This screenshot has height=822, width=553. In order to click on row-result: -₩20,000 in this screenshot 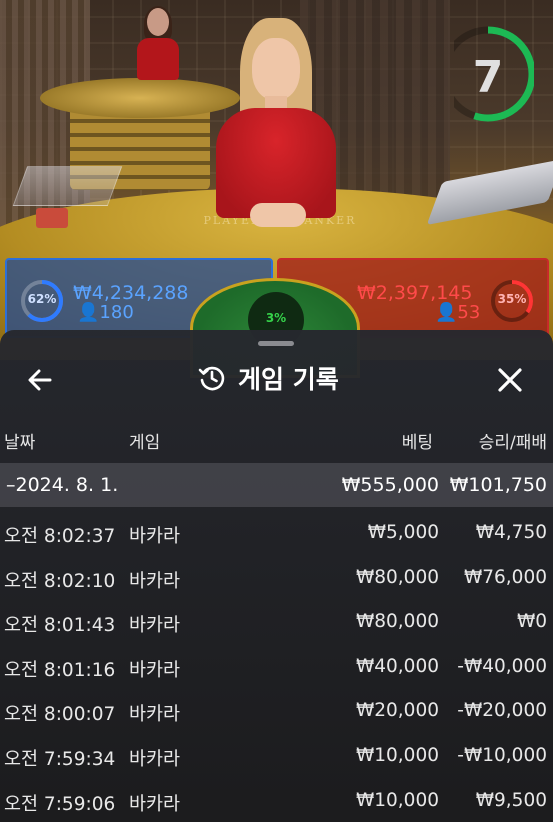, I will do `click(502, 711)`.